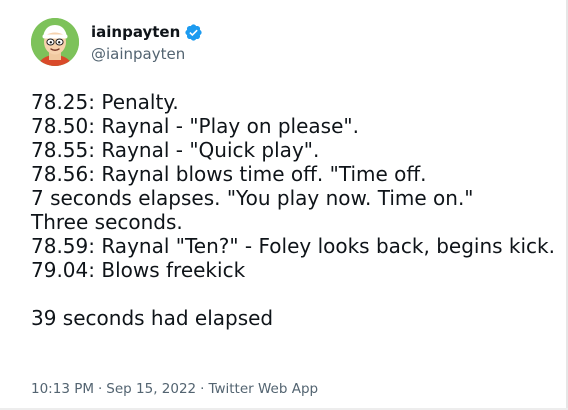 The width and height of the screenshot is (568, 410). What do you see at coordinates (138, 270) in the screenshot?
I see `tweet-line: 79.04: Blows freekick` at bounding box center [138, 270].